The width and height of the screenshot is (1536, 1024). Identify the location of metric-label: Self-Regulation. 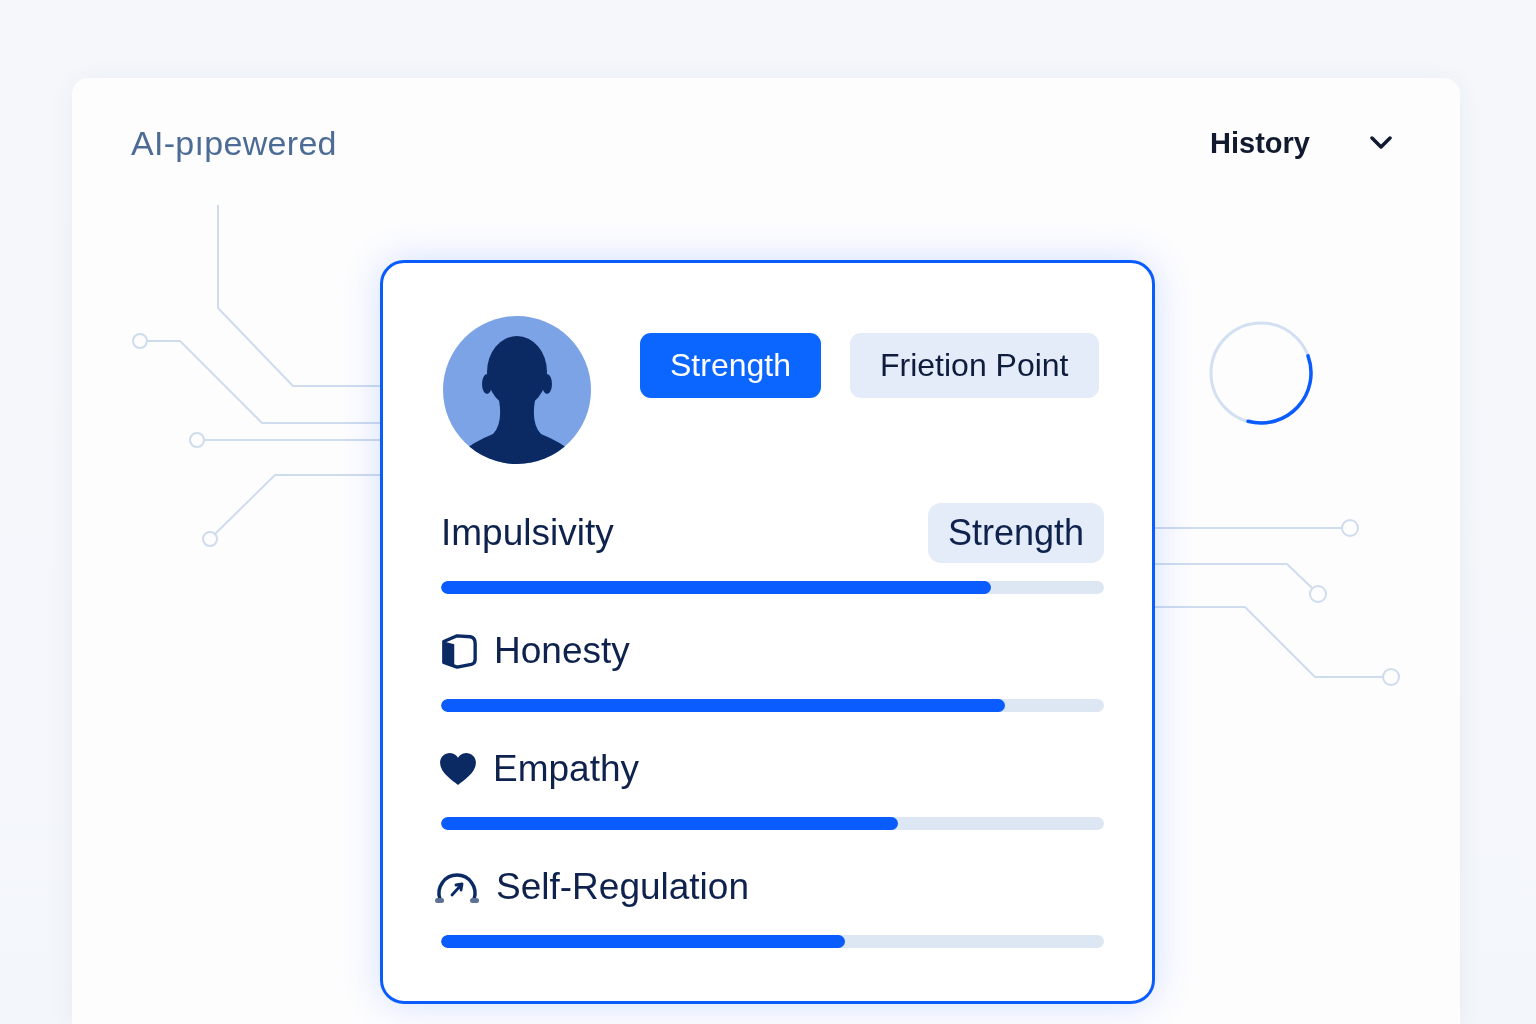
(622, 887).